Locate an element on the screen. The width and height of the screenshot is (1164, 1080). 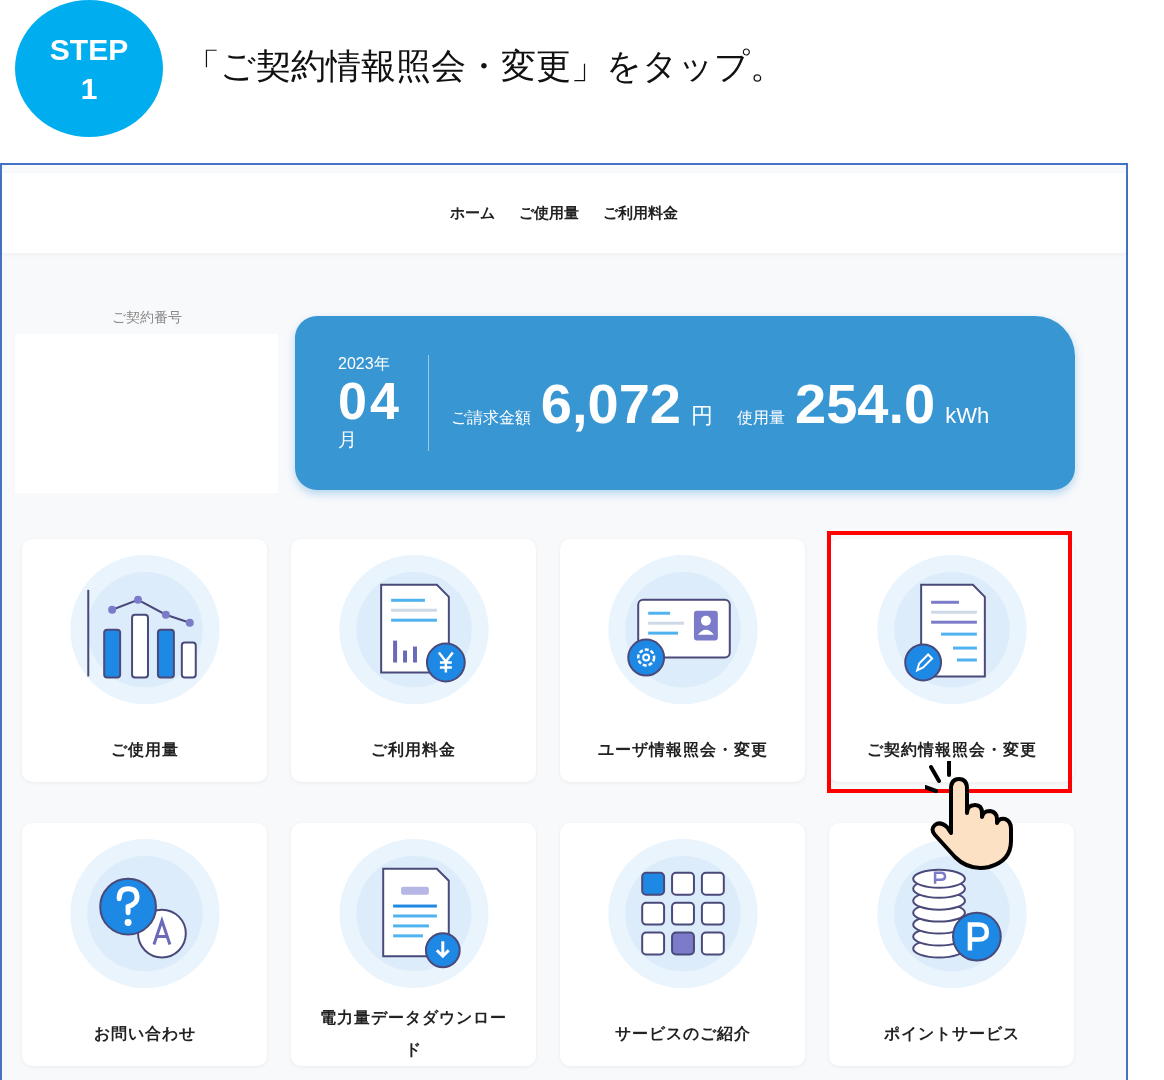
menu-card: ご使用量 is located at coordinates (144, 660).